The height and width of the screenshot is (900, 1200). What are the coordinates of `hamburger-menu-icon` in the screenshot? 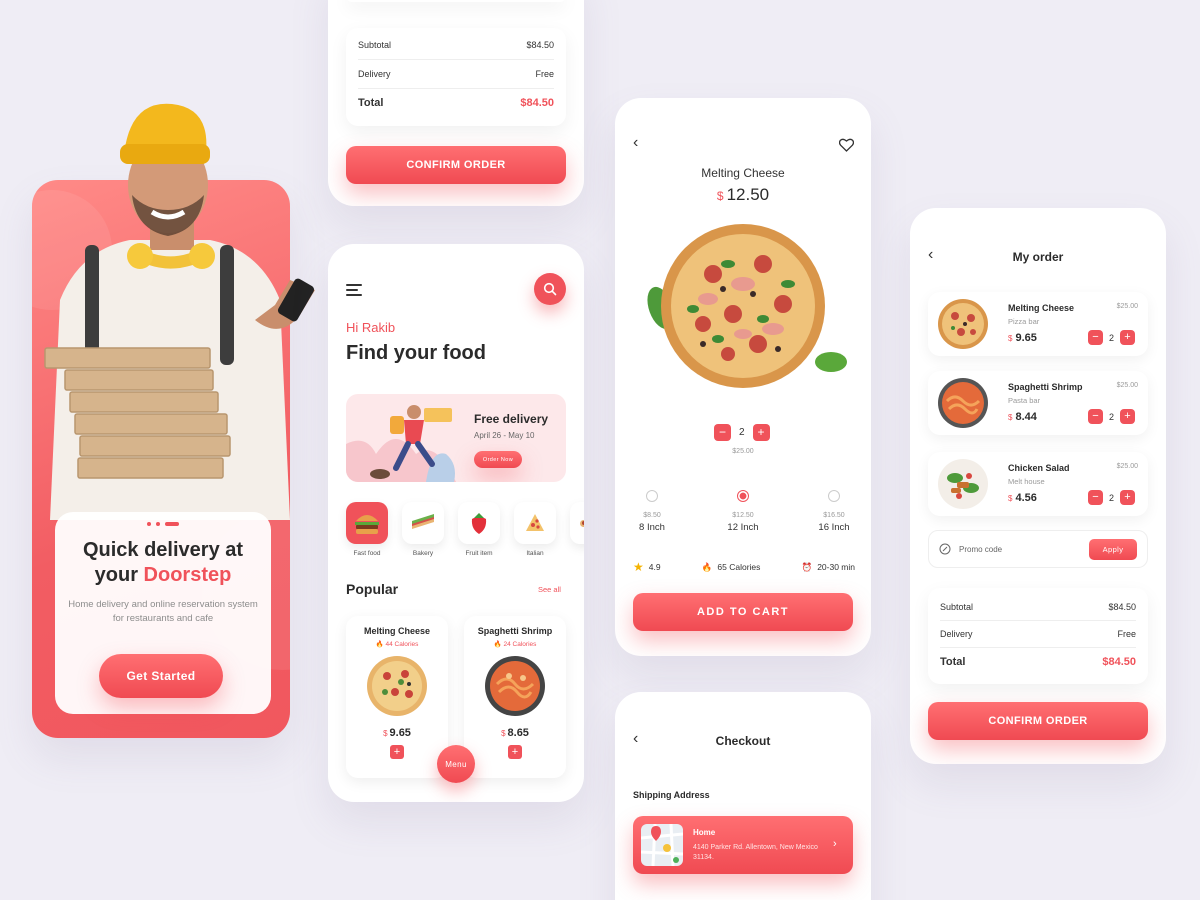 It's located at (354, 290).